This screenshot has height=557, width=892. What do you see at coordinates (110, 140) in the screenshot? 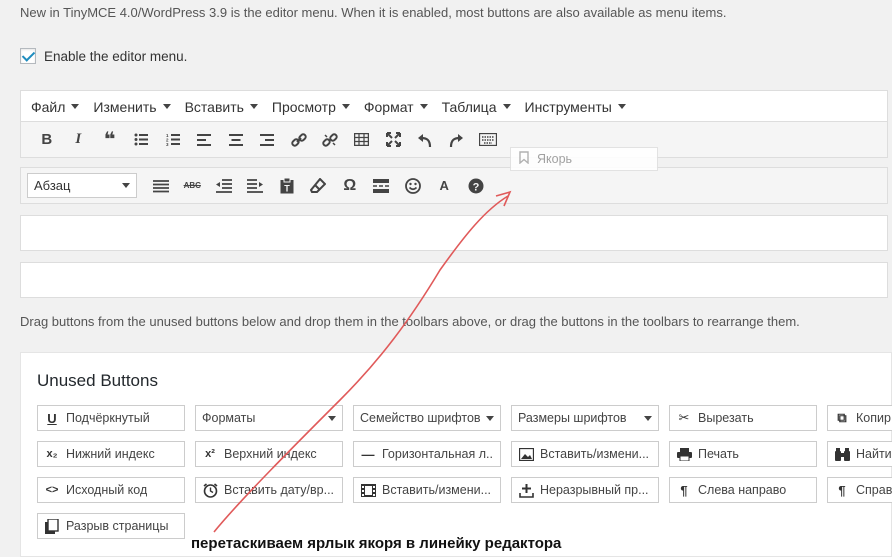
I see `blockquote-icon: ❝` at bounding box center [110, 140].